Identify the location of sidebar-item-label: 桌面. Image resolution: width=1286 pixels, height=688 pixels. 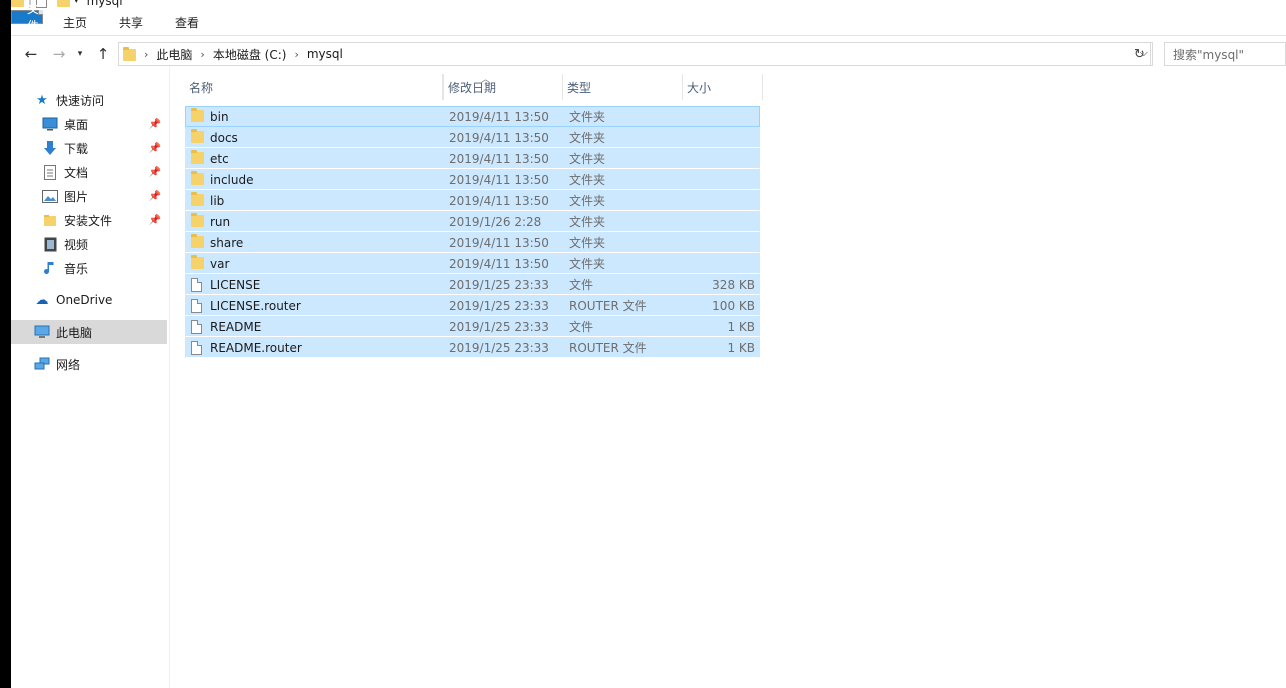
(76, 124).